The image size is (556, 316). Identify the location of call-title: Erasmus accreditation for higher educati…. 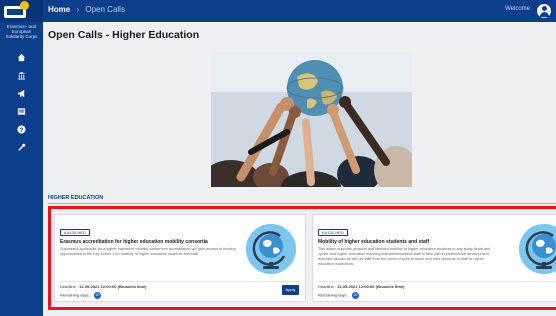
(134, 242).